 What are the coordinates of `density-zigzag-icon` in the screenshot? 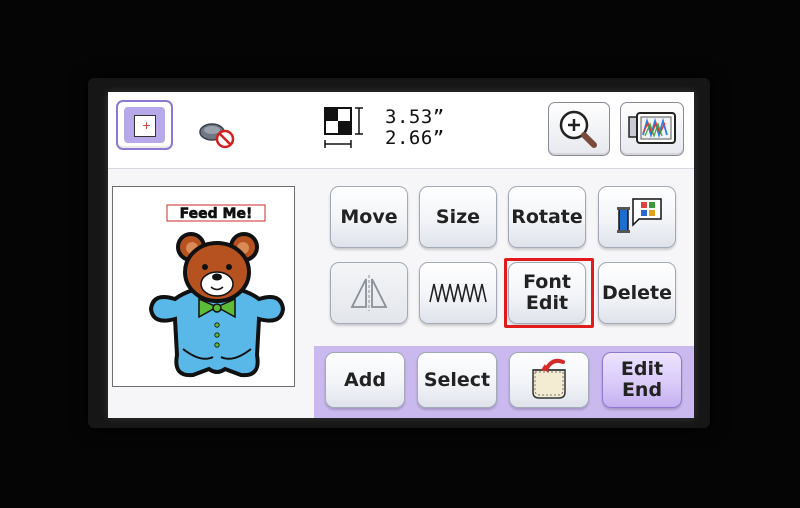 It's located at (458, 293).